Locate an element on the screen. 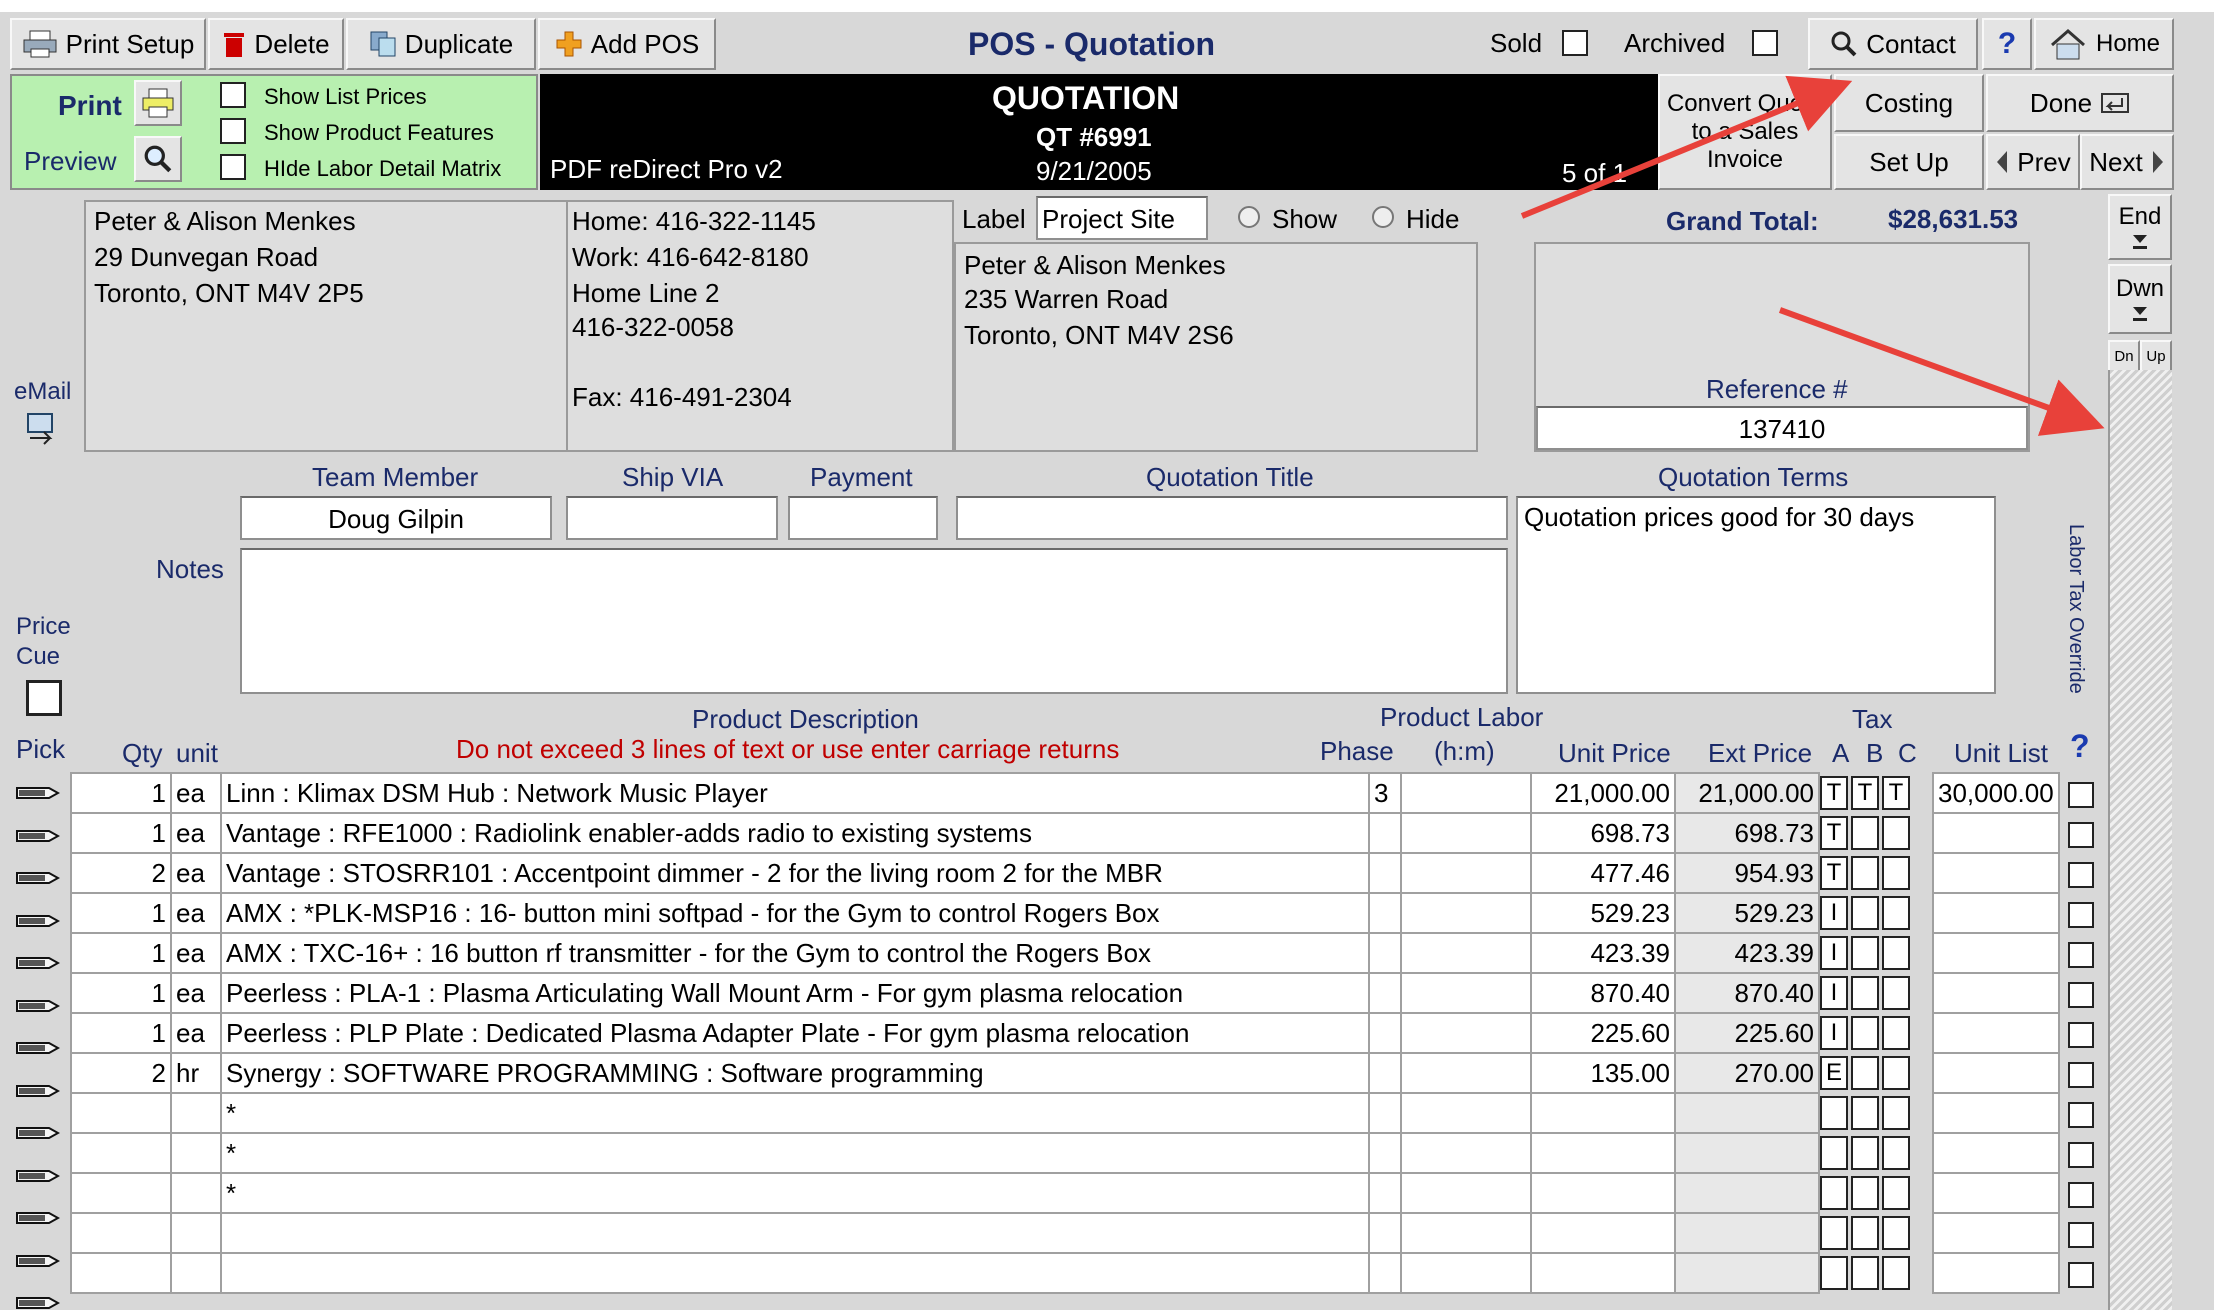  arrow-to-scrollbar is located at coordinates (1941, 371).